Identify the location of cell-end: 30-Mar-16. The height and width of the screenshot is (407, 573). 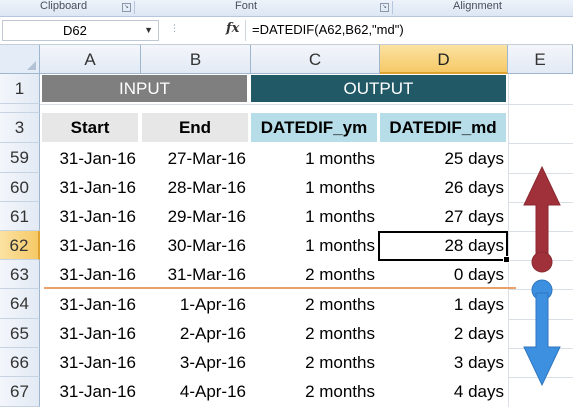
(193, 245).